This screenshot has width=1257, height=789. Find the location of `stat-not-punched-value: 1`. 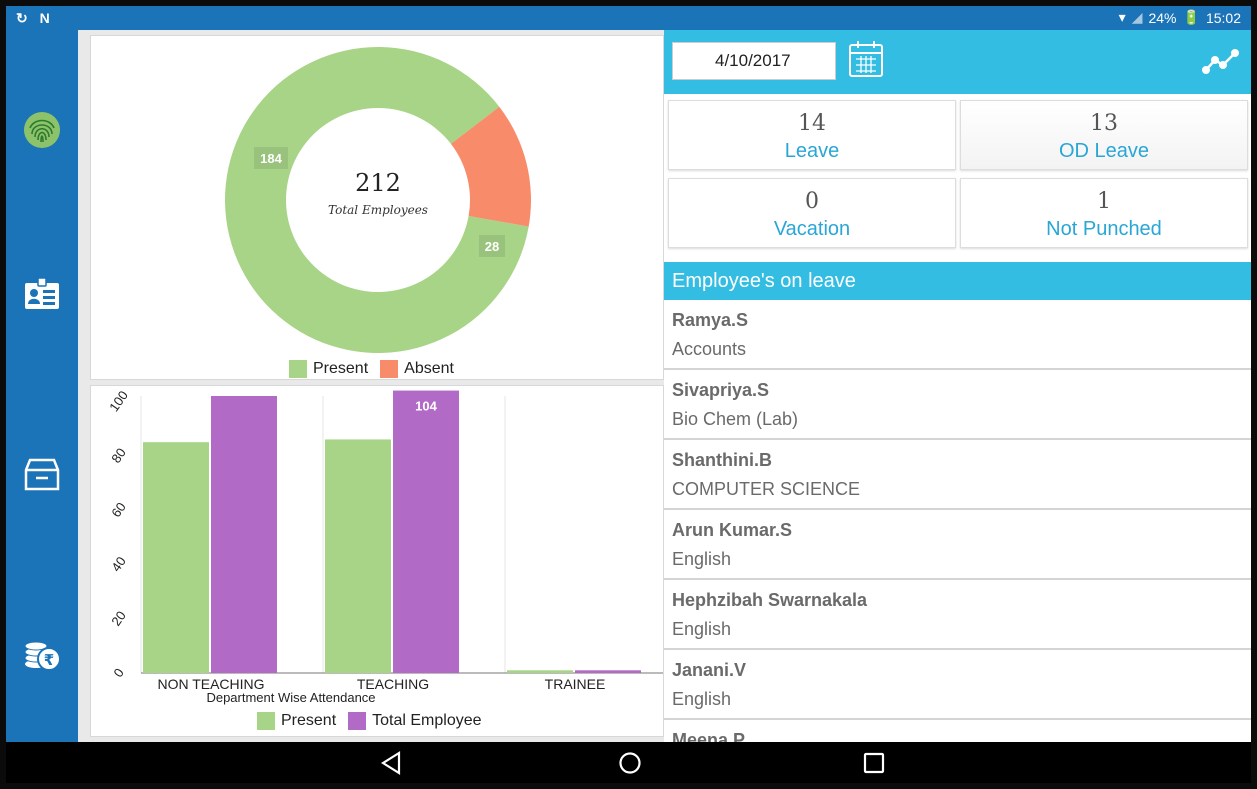

stat-not-punched-value: 1 is located at coordinates (1104, 201).